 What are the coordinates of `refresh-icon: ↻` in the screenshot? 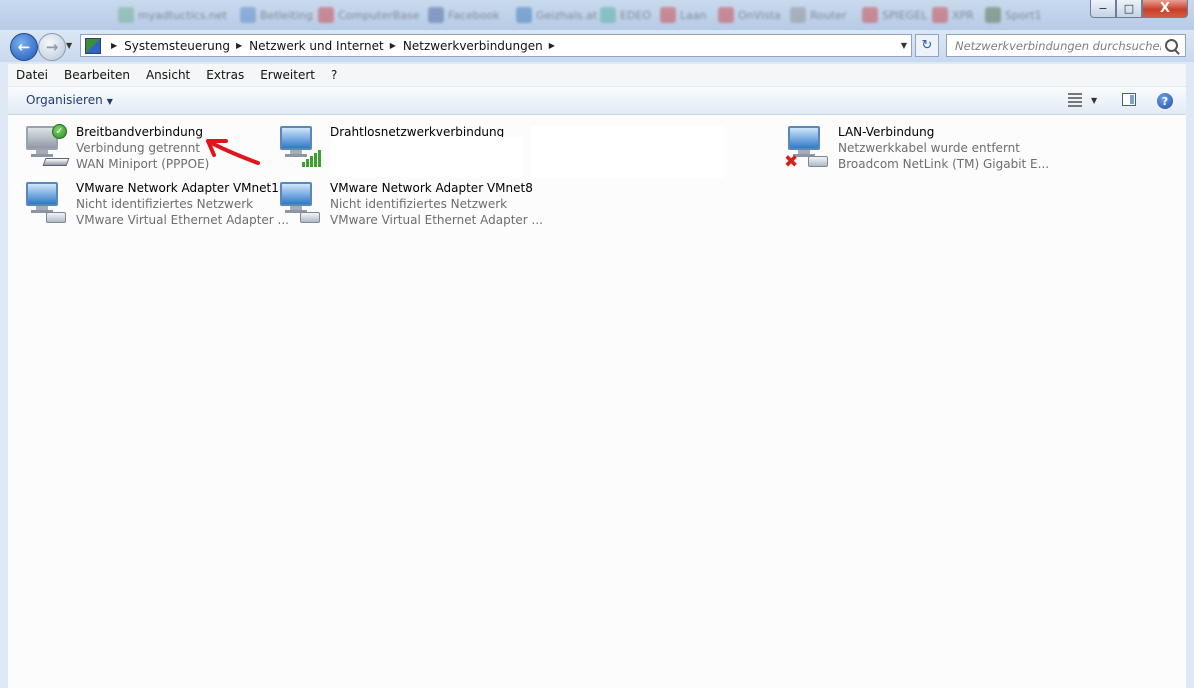 It's located at (927, 45).